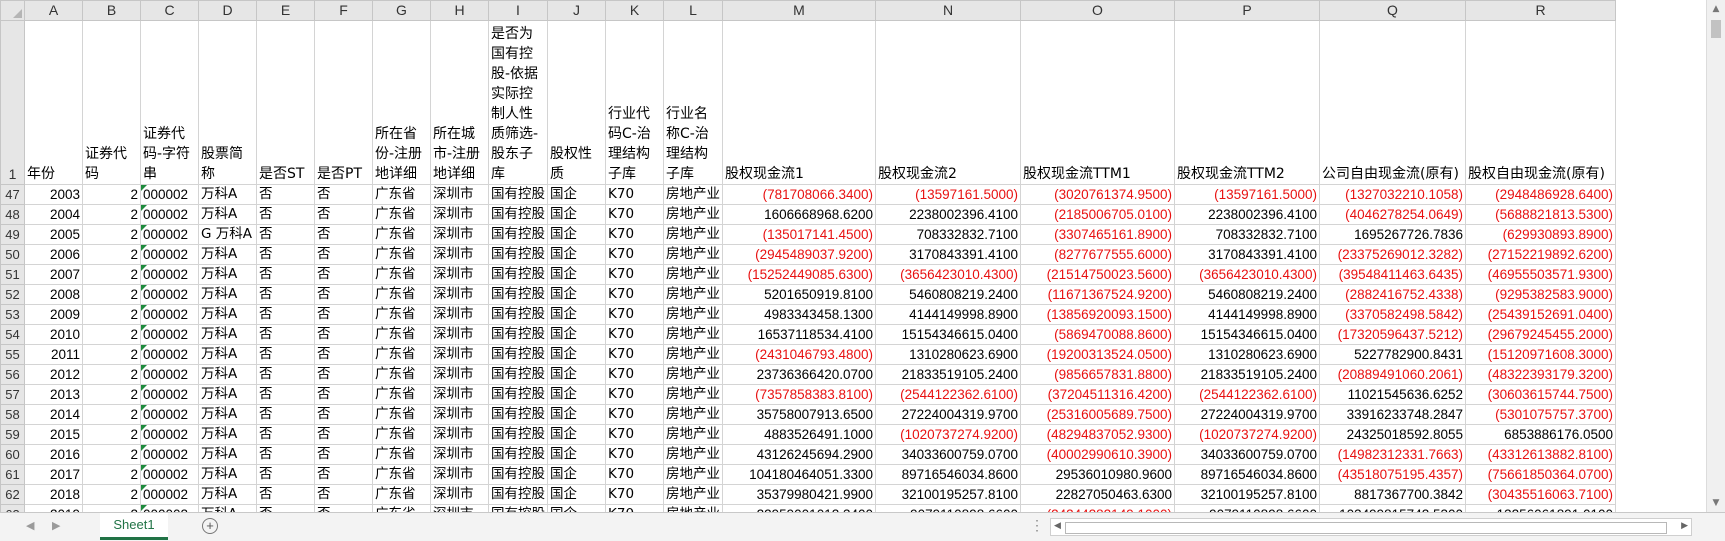 Image resolution: width=1725 pixels, height=541 pixels. Describe the element at coordinates (53, 10) in the screenshot. I see `column-header-a: A` at that location.